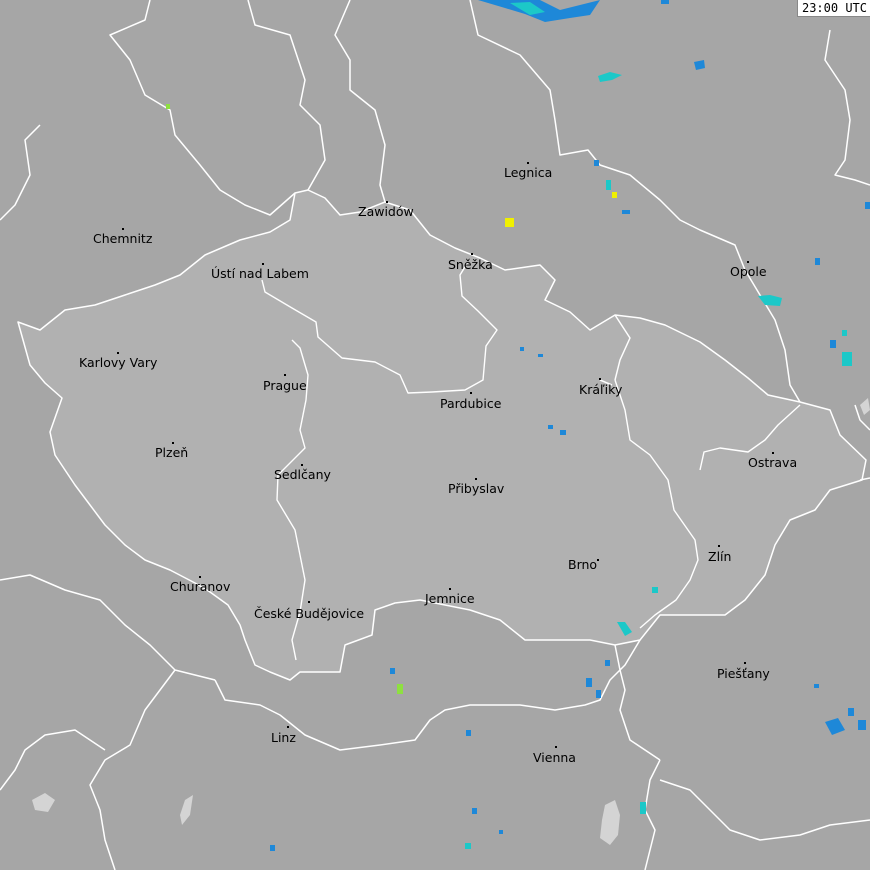 This screenshot has width=870, height=870. Describe the element at coordinates (450, 598) in the screenshot. I see `city-label: Jemnice` at that location.